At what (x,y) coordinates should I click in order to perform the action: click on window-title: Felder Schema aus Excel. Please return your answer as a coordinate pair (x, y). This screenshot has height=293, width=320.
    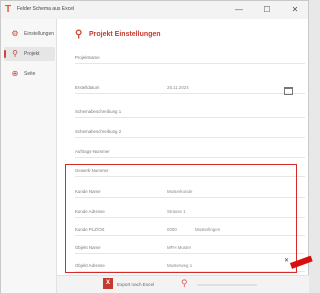
    Looking at the image, I should click on (45, 9).